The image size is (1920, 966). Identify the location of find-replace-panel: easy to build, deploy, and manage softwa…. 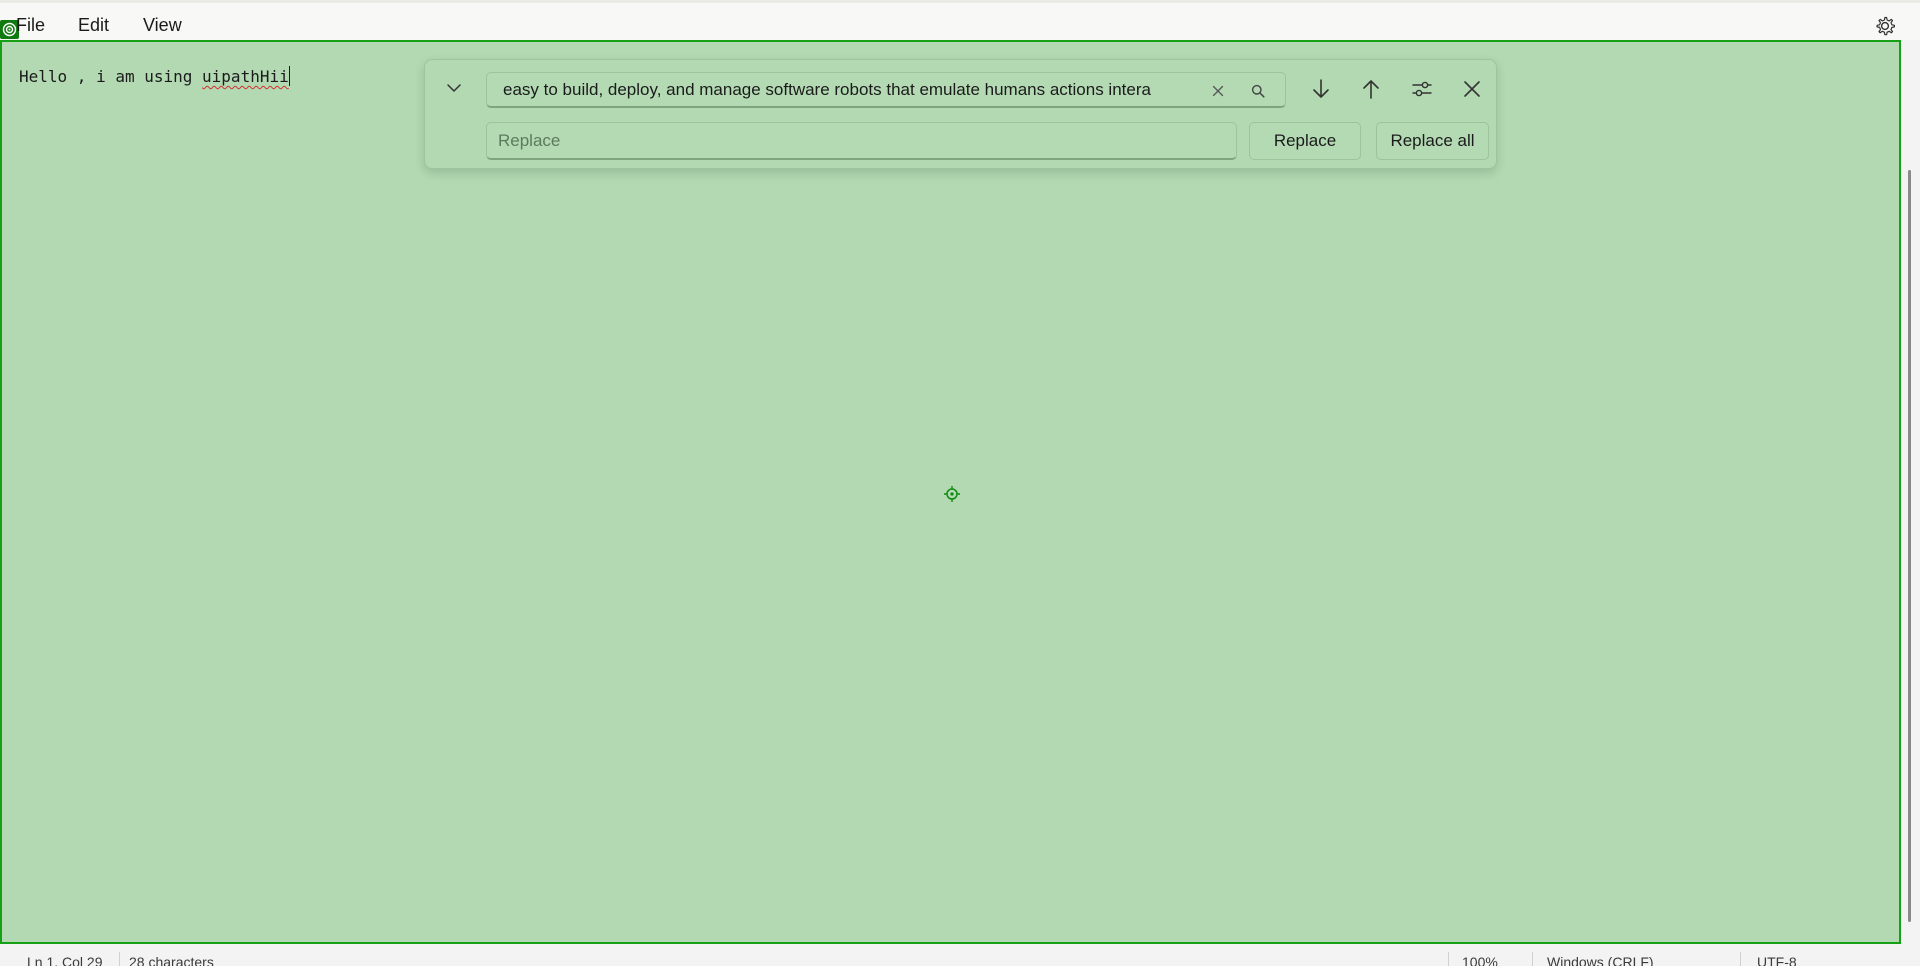
(960, 114).